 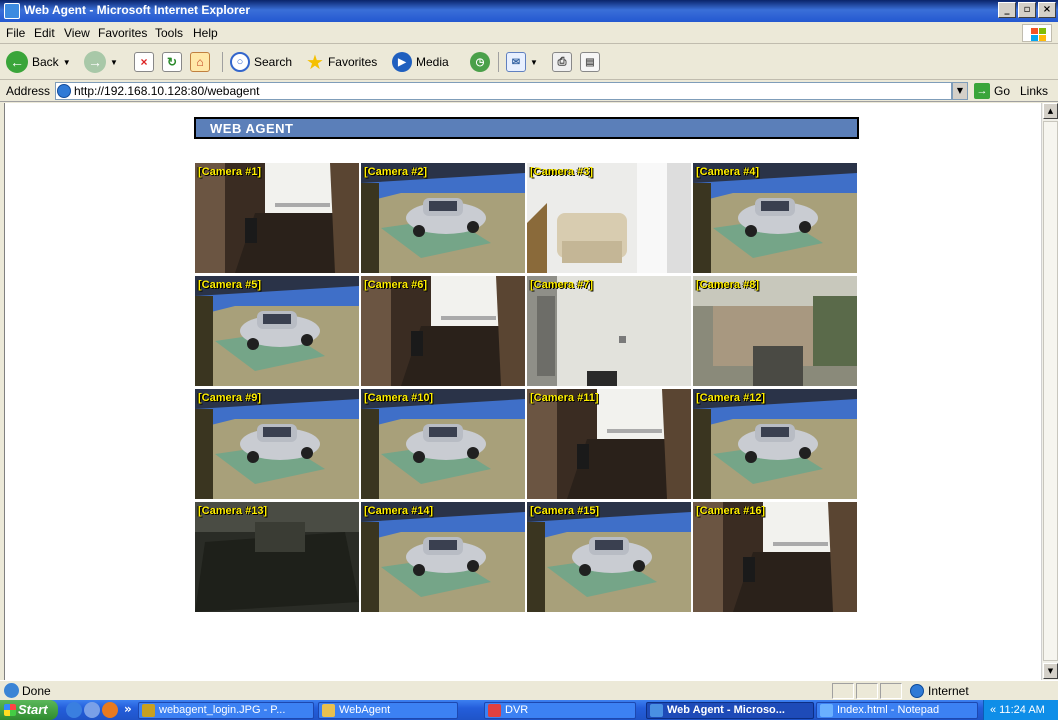 What do you see at coordinates (1020, 710) in the screenshot?
I see `system-tray-clock: « 11:24 AM` at bounding box center [1020, 710].